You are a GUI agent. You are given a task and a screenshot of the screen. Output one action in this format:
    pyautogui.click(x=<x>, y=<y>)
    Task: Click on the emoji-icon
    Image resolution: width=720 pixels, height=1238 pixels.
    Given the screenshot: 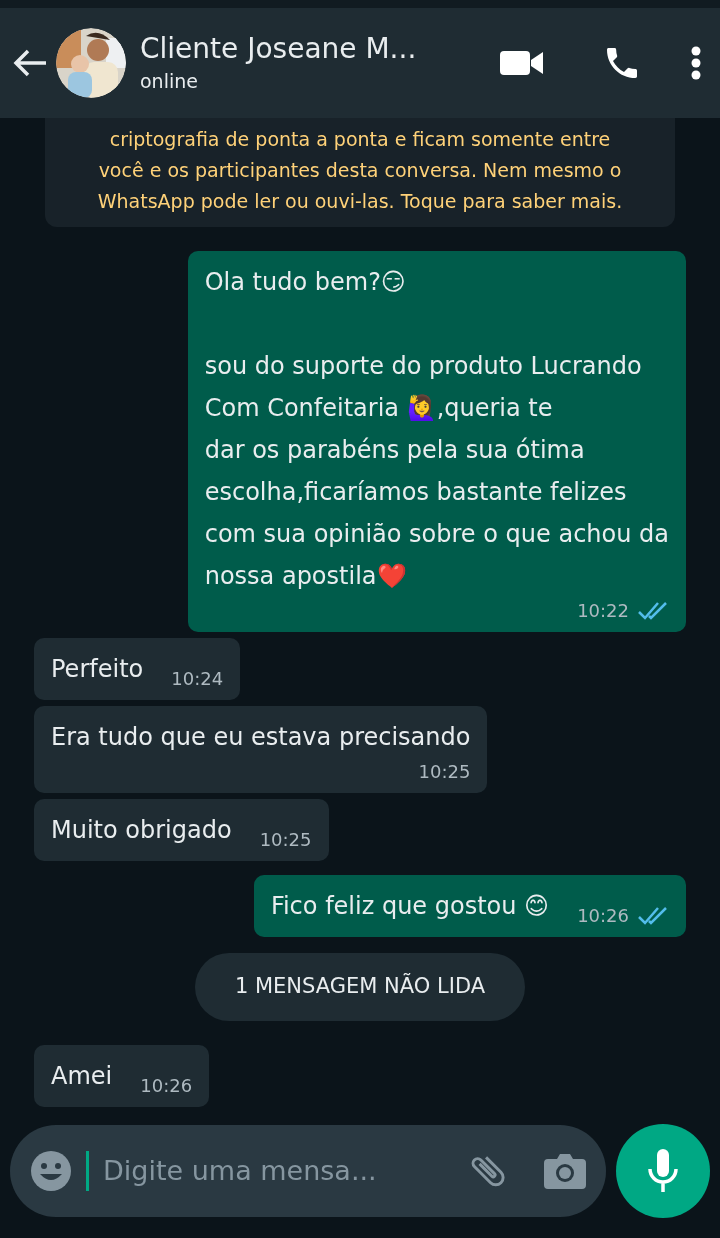 What is the action you would take?
    pyautogui.click(x=51, y=1171)
    